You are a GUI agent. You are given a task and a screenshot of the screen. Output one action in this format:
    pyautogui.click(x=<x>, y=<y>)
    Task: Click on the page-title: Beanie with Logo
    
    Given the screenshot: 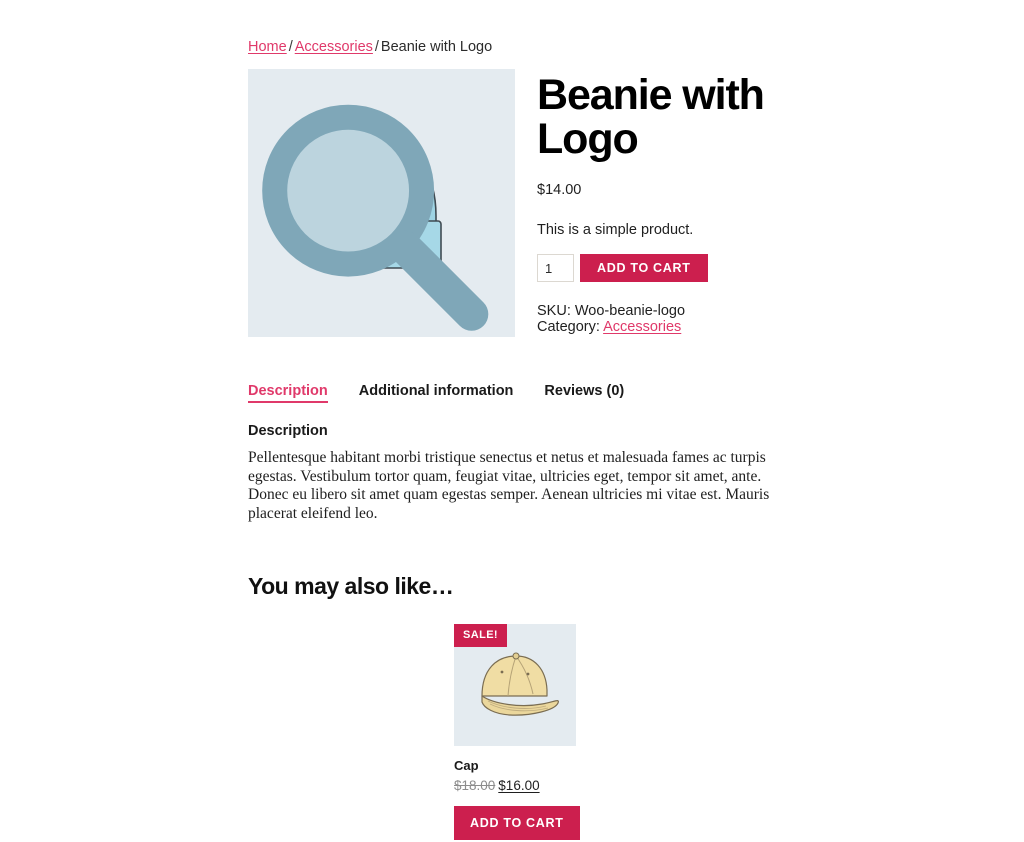 What is the action you would take?
    pyautogui.click(x=651, y=117)
    